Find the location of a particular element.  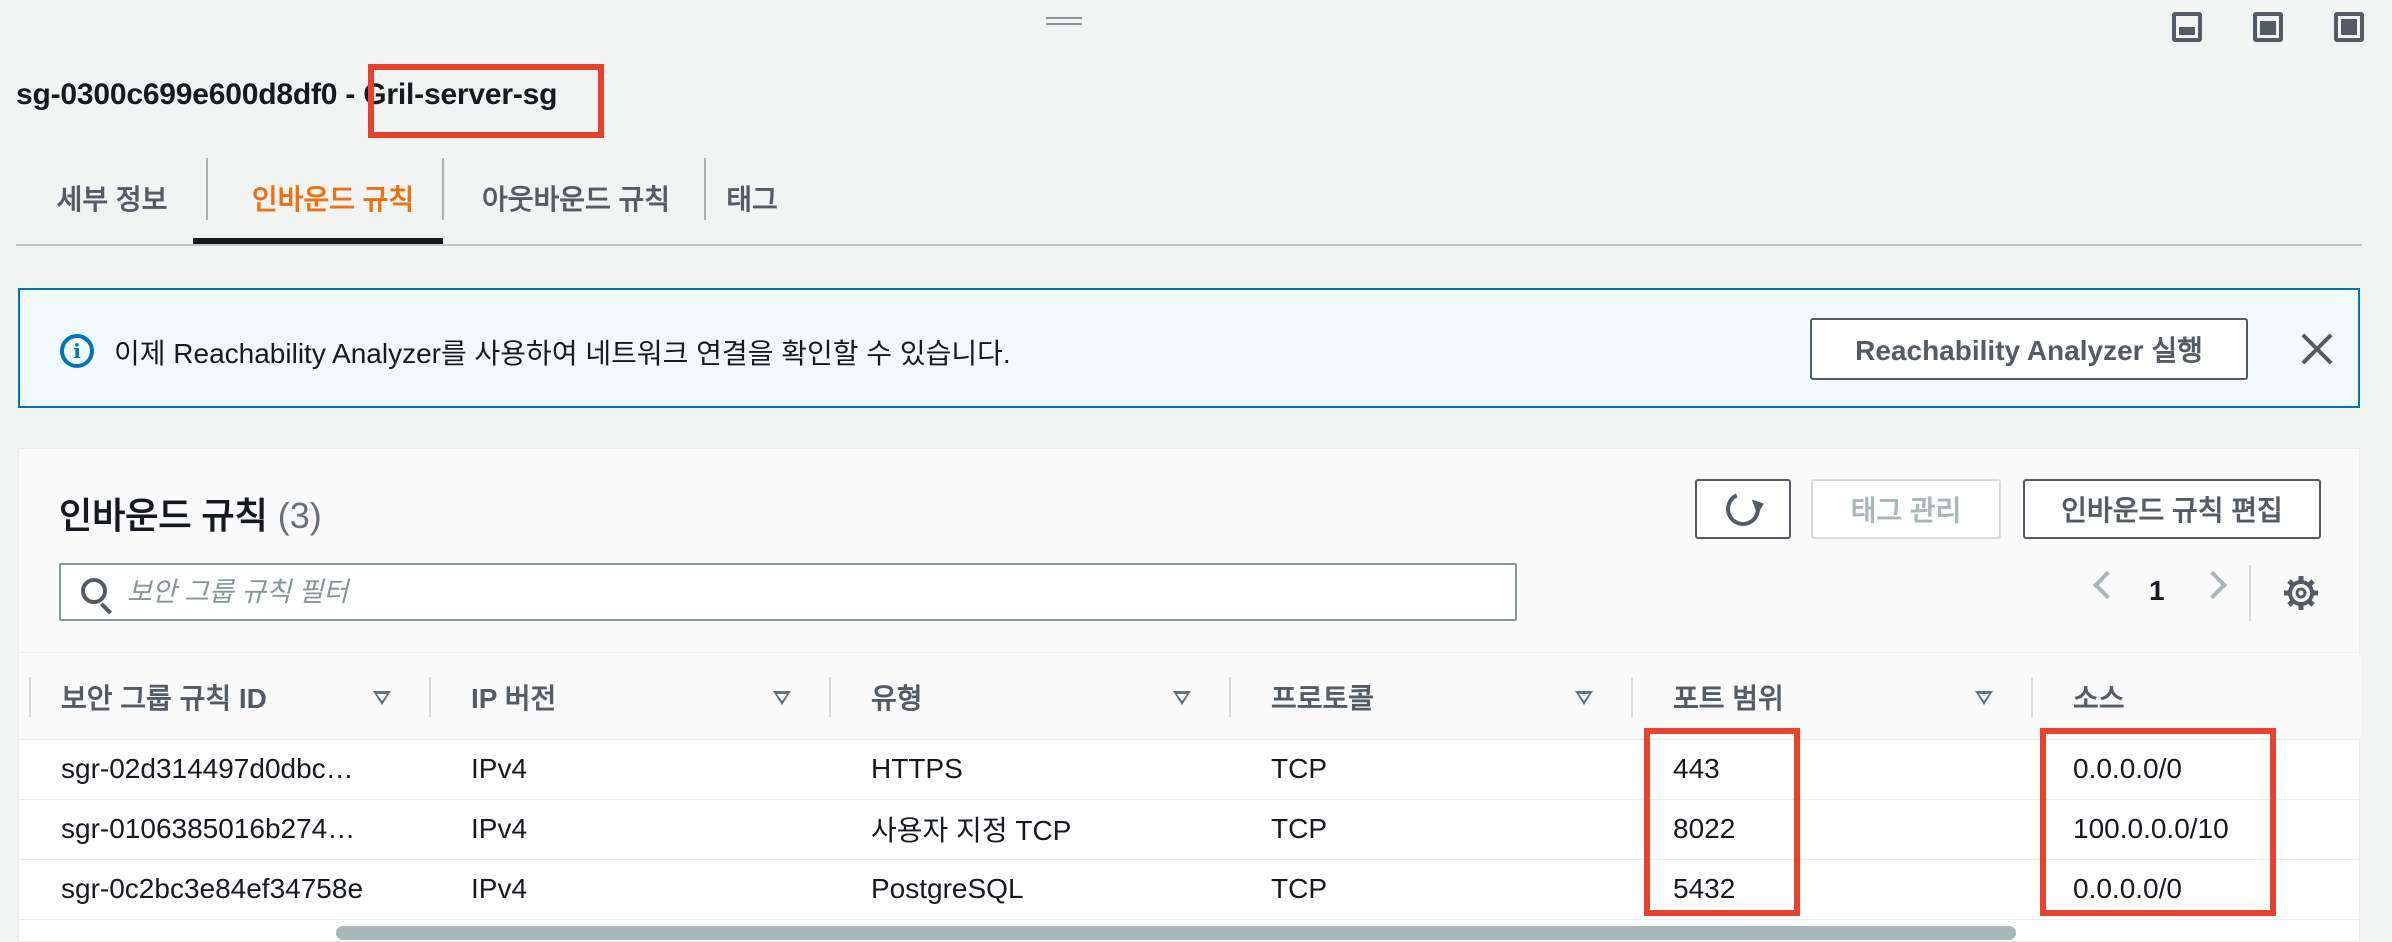

page-number: 1 is located at coordinates (2157, 591).